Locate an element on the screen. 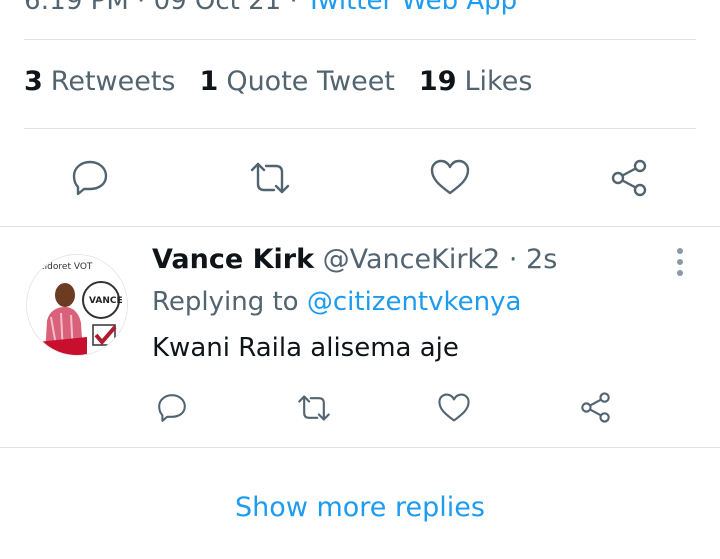 This screenshot has width=720, height=559. tweet-date: 09 Oct 21 is located at coordinates (217, 8).